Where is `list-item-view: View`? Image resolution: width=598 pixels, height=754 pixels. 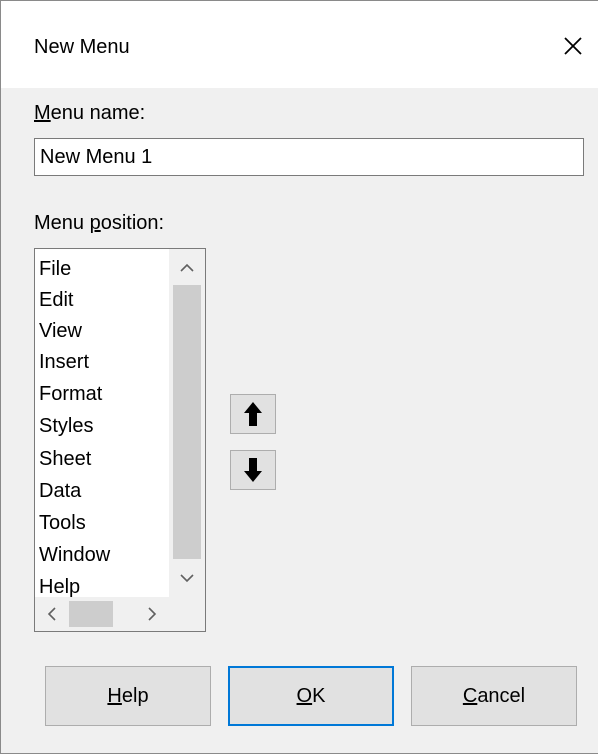
list-item-view: View is located at coordinates (60, 331).